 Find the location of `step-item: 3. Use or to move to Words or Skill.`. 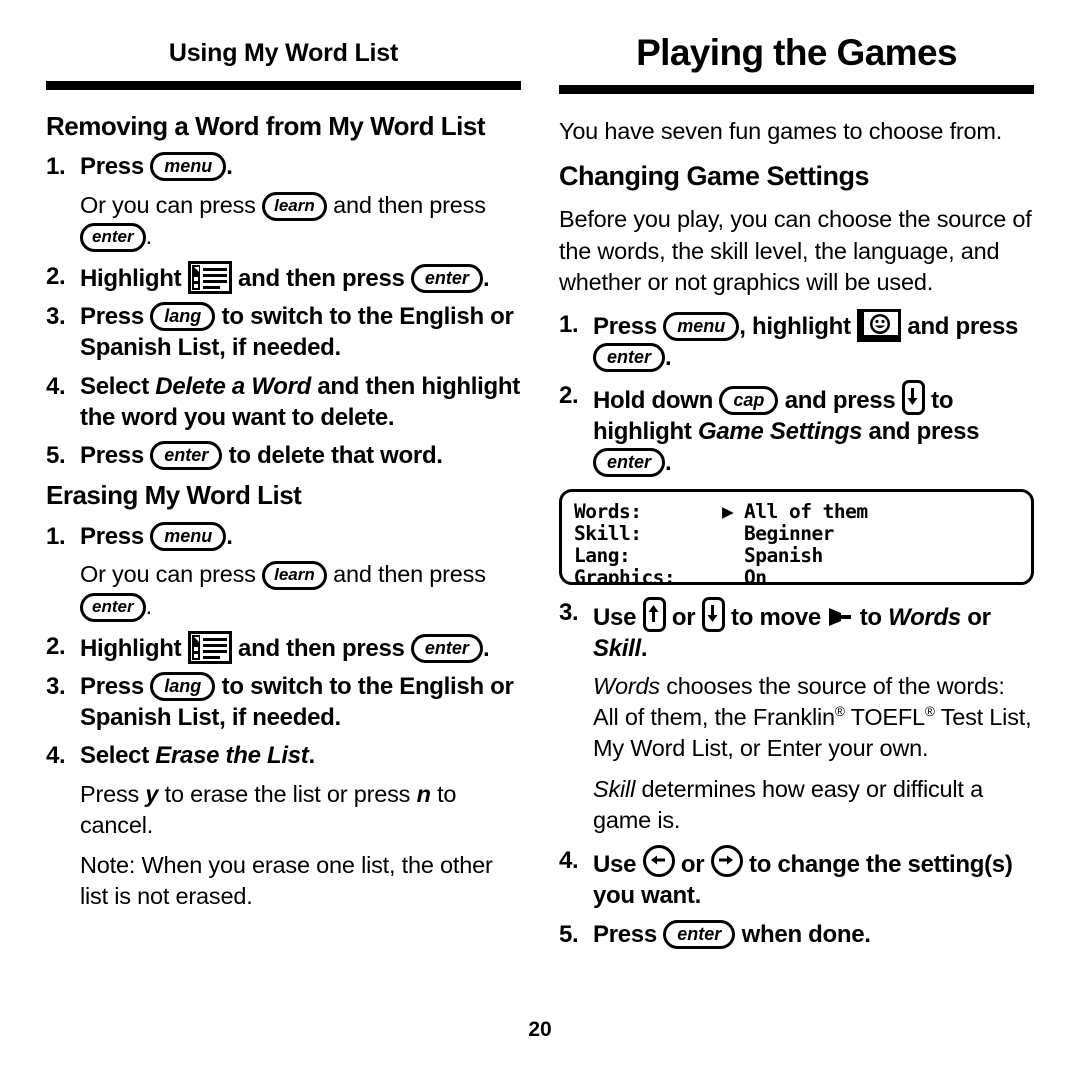

step-item: 3. Use or to move to Words or Skill. is located at coordinates (796, 630).